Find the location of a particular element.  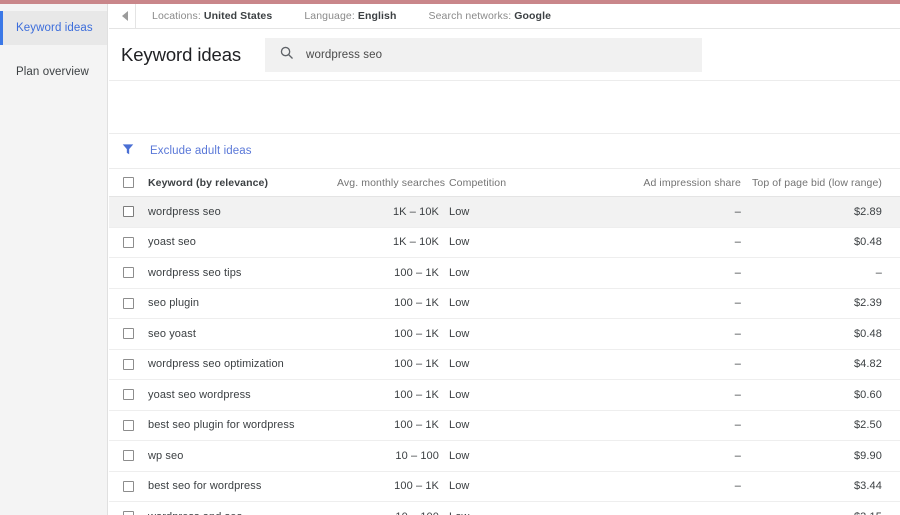

filter-row: Exclude adult ideas is located at coordinates (504, 151).